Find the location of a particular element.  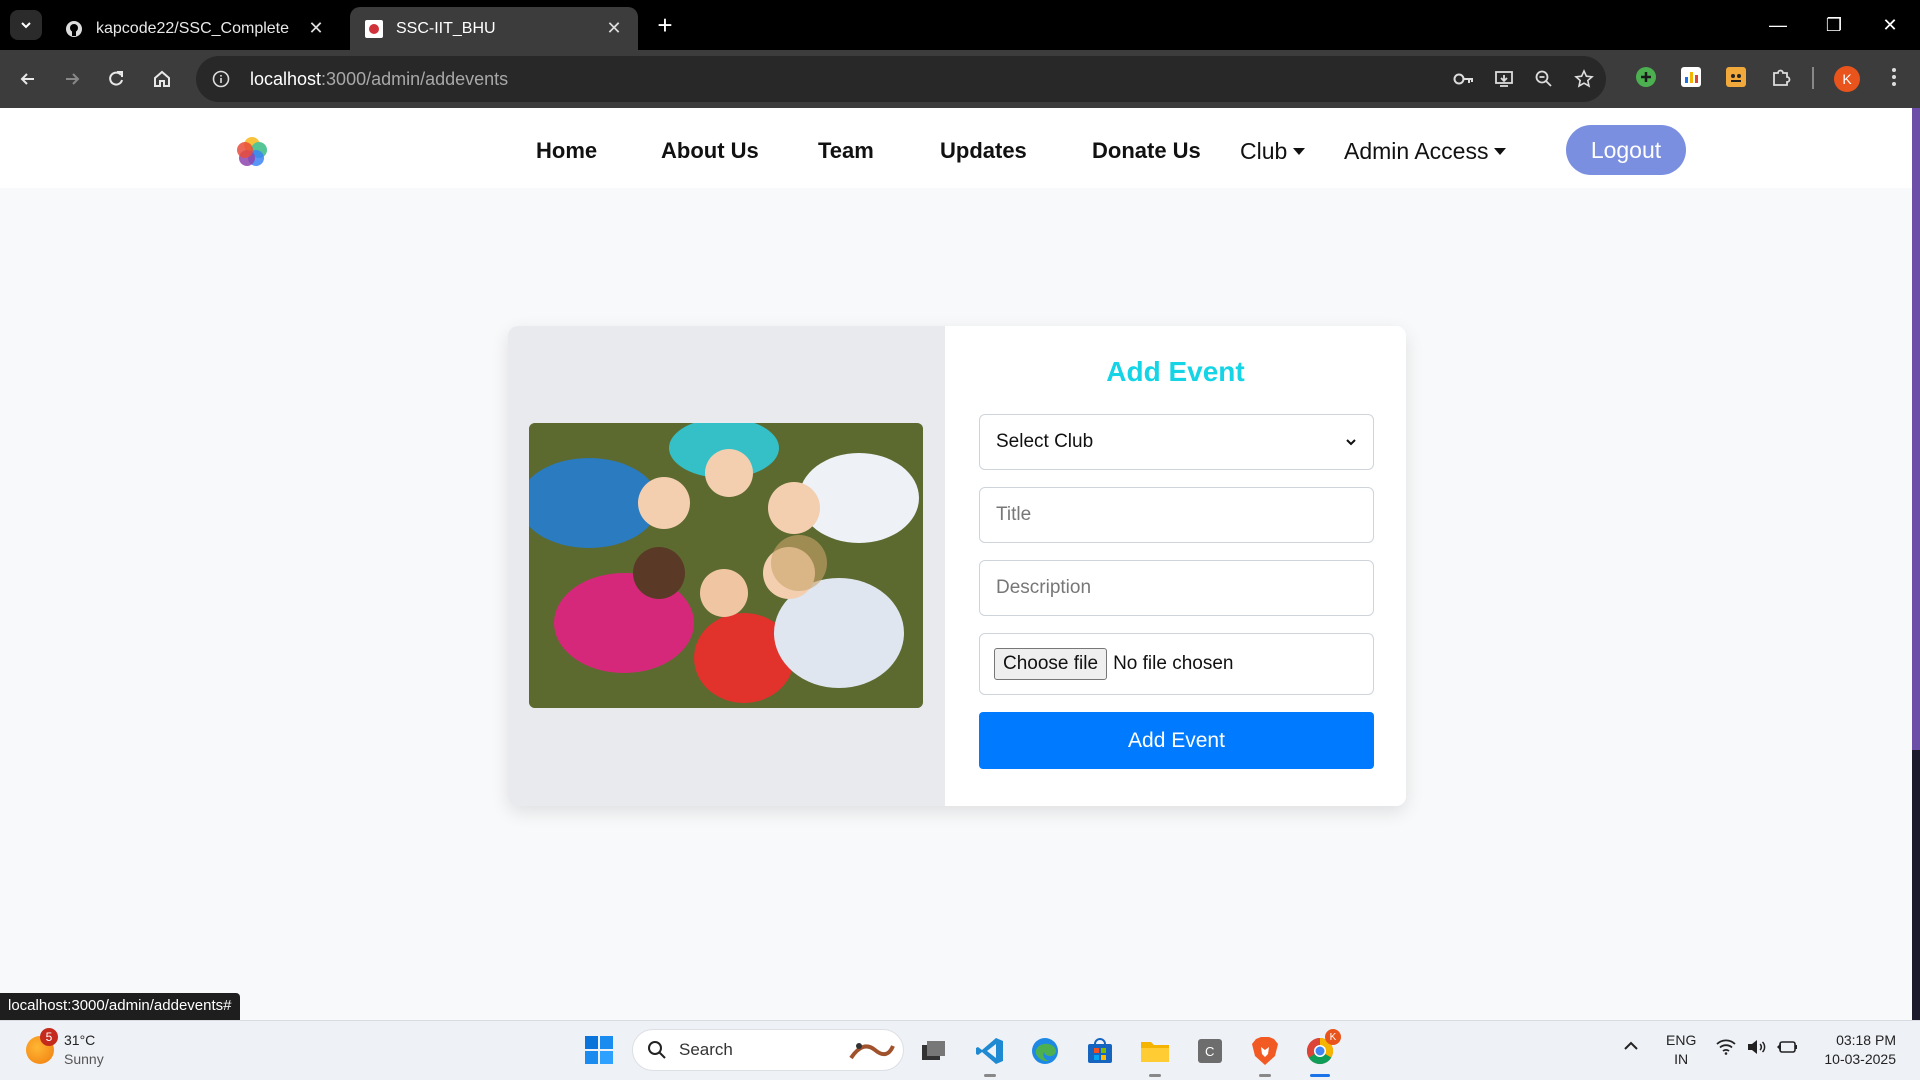

site-logo is located at coordinates (252, 152).